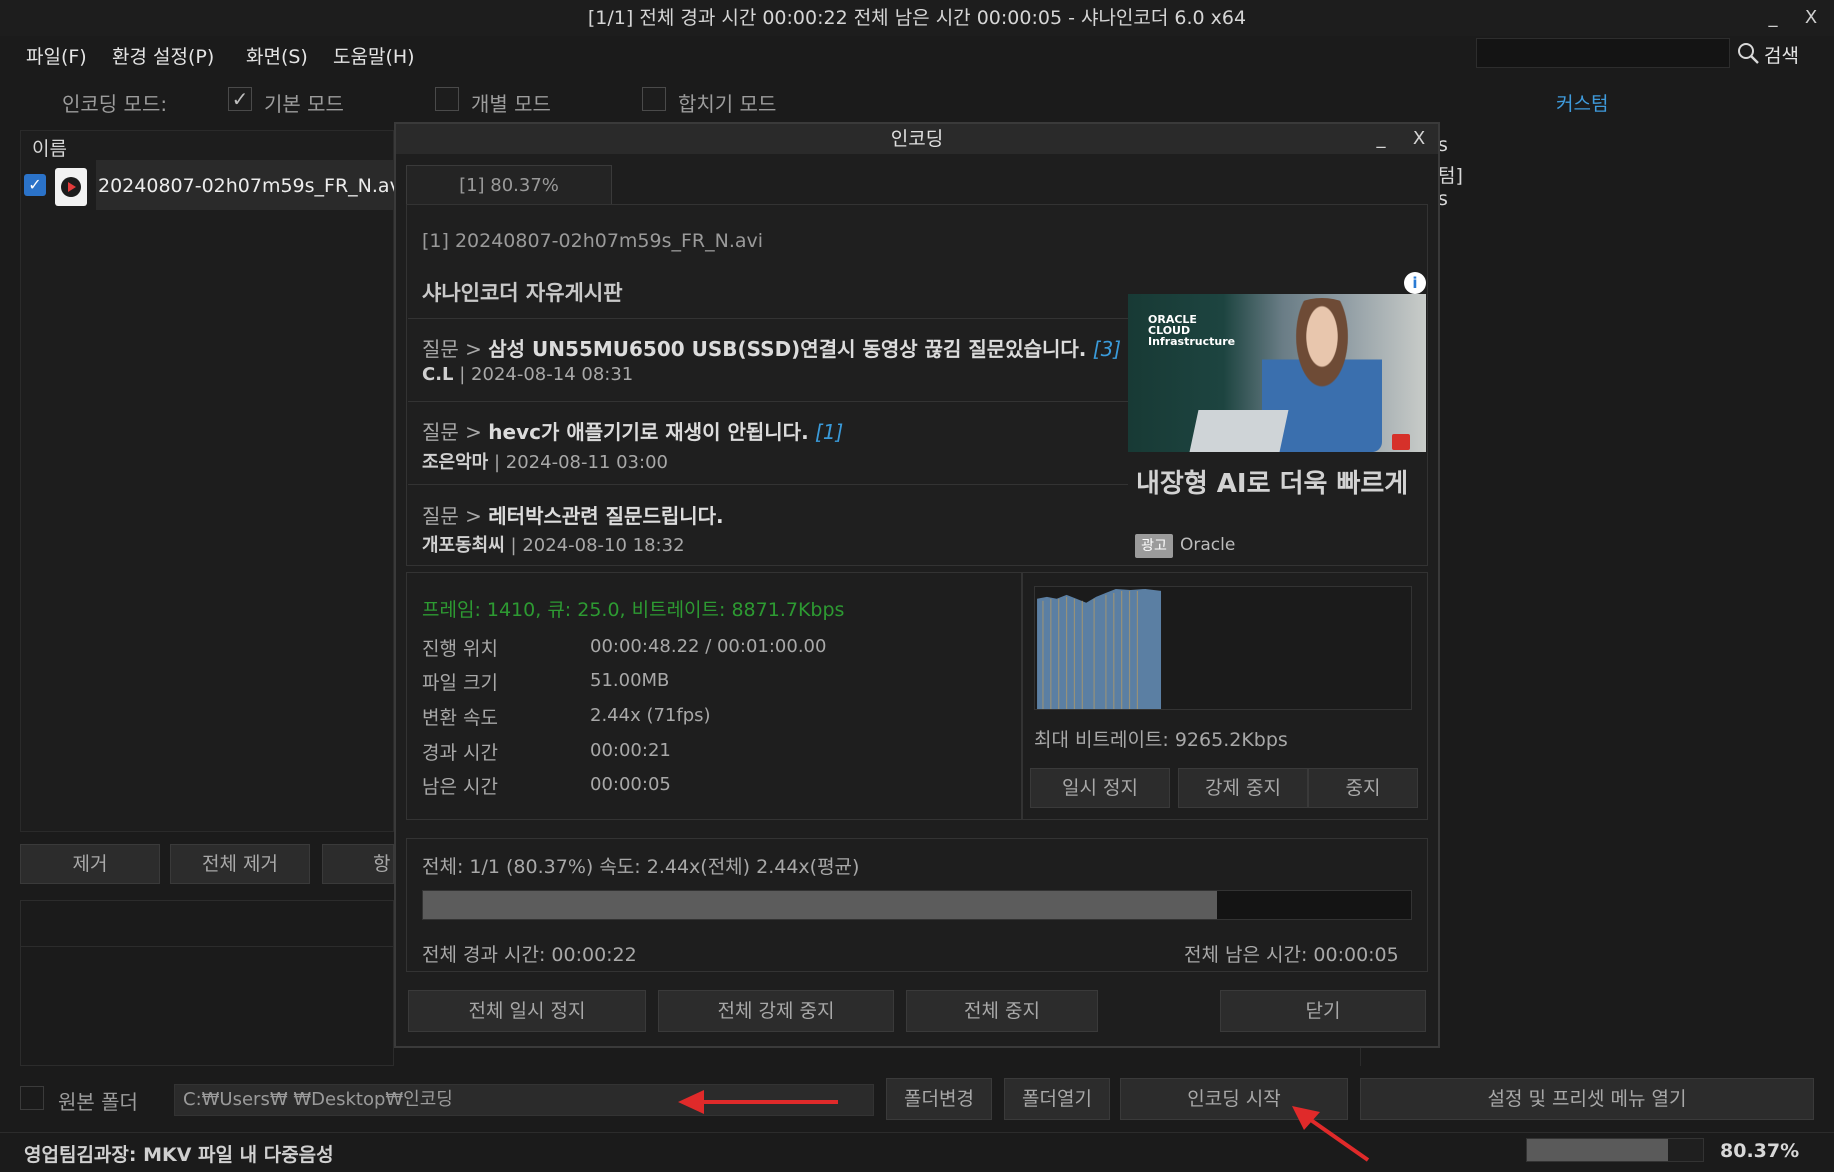 The image size is (1834, 1172). Describe the element at coordinates (460, 649) in the screenshot. I see `stat-label: 진행 위치` at that location.